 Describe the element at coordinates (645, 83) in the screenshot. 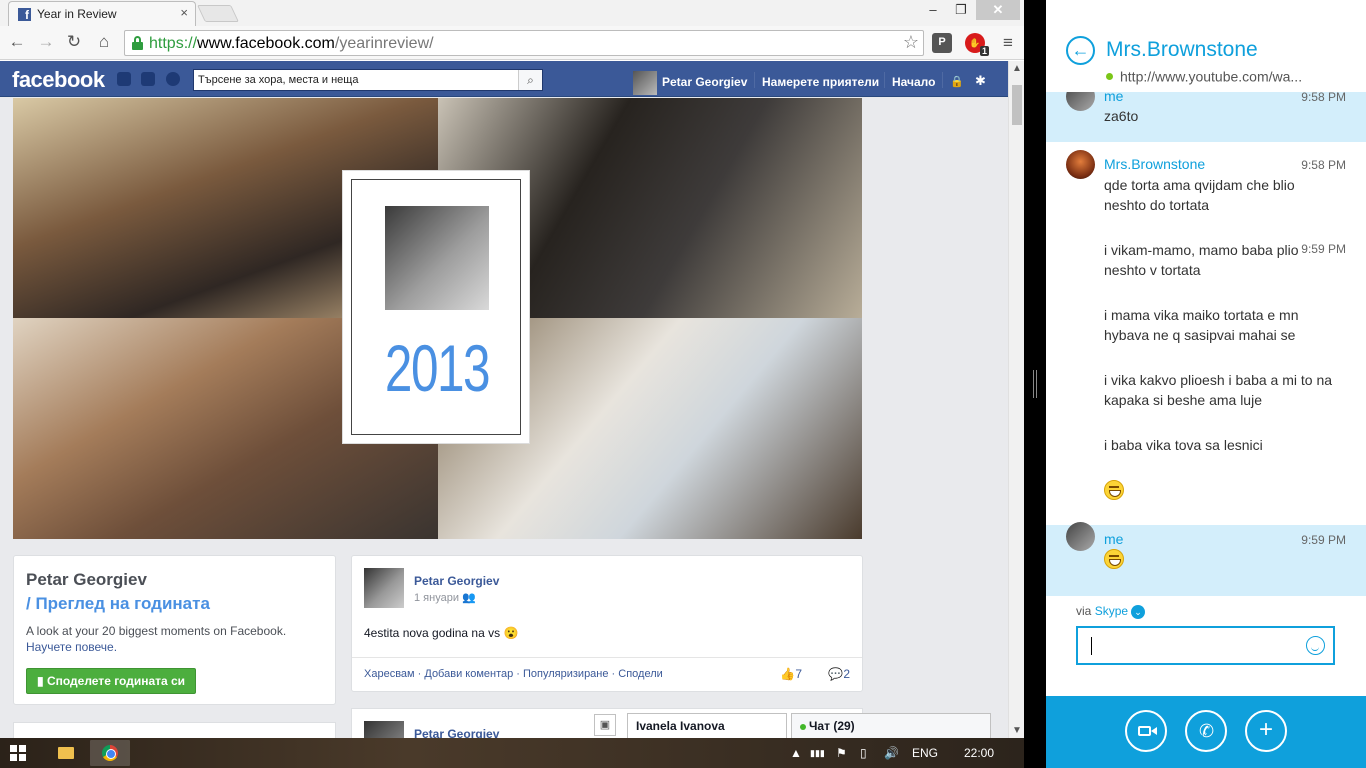

I see `profile-avatar` at that location.